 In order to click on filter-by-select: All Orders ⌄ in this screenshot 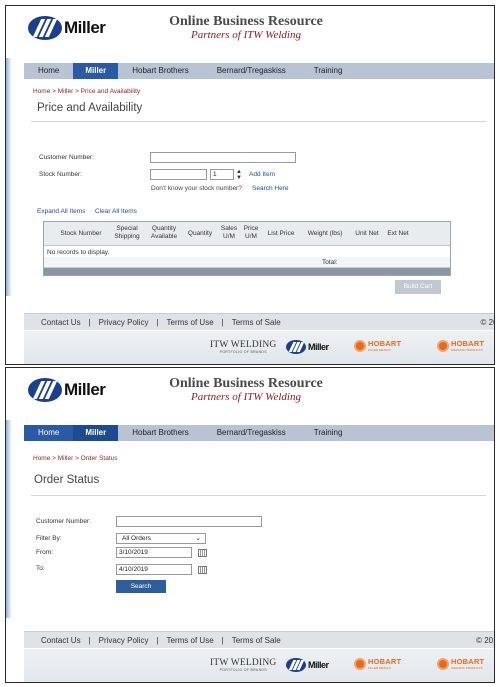, I will do `click(161, 538)`.